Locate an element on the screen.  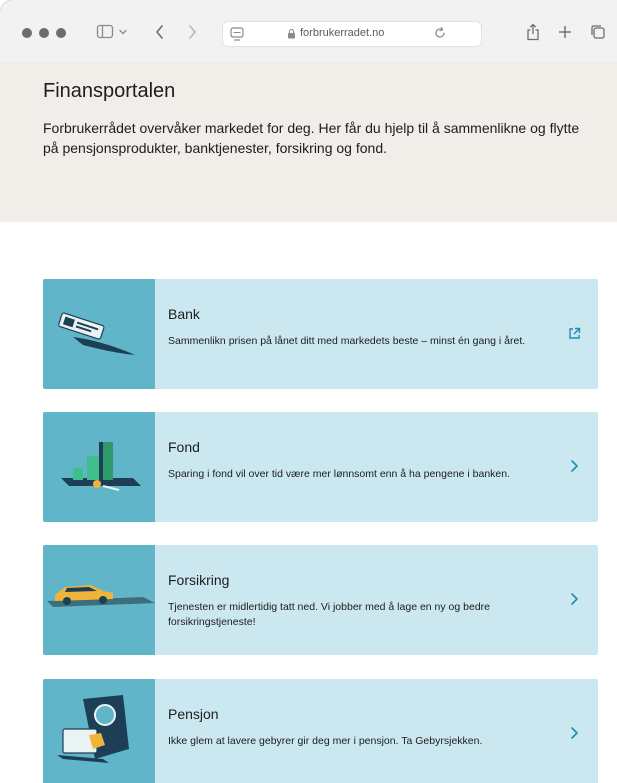
address-bar: forbrukerradet.no is located at coordinates (352, 34).